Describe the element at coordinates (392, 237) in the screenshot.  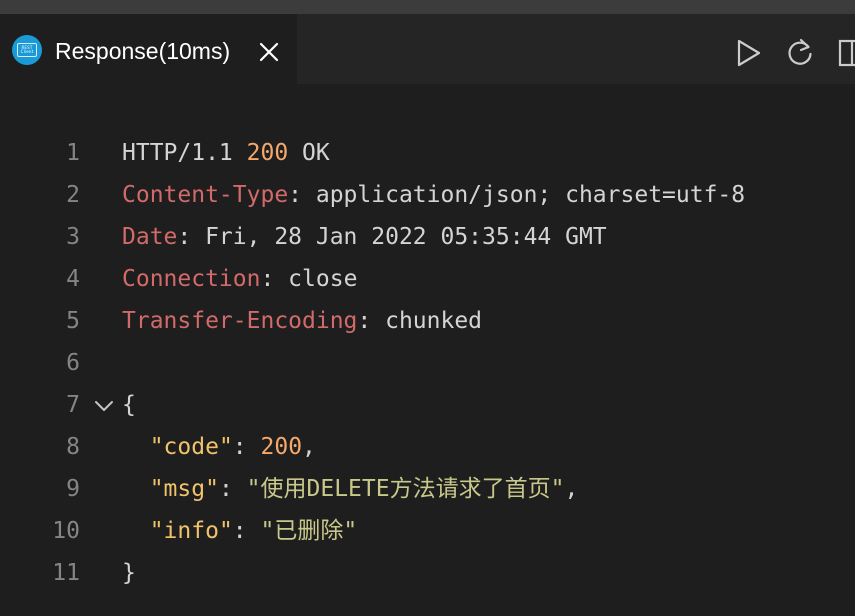
I see `token-plain: : Fri, 28 Jan 2022 05:35:44 GMT` at that location.